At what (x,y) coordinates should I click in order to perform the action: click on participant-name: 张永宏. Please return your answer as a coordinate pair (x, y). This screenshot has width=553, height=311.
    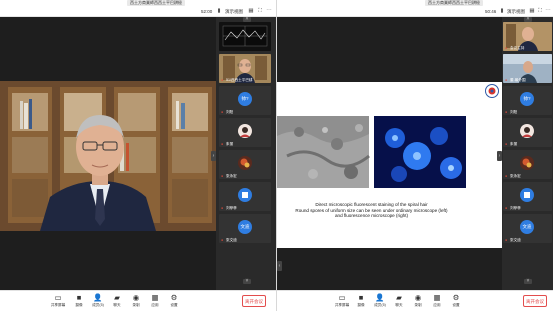
    Looking at the image, I should click on (515, 176).